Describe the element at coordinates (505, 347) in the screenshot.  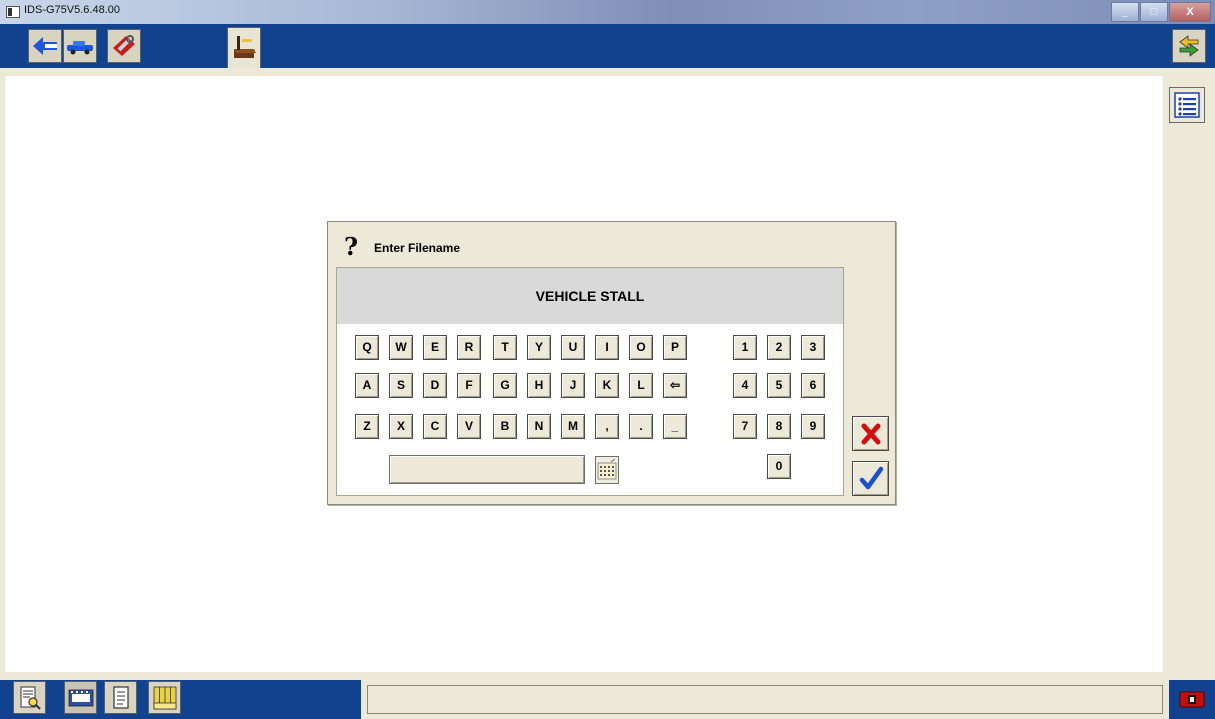
I see `key-t: T` at that location.